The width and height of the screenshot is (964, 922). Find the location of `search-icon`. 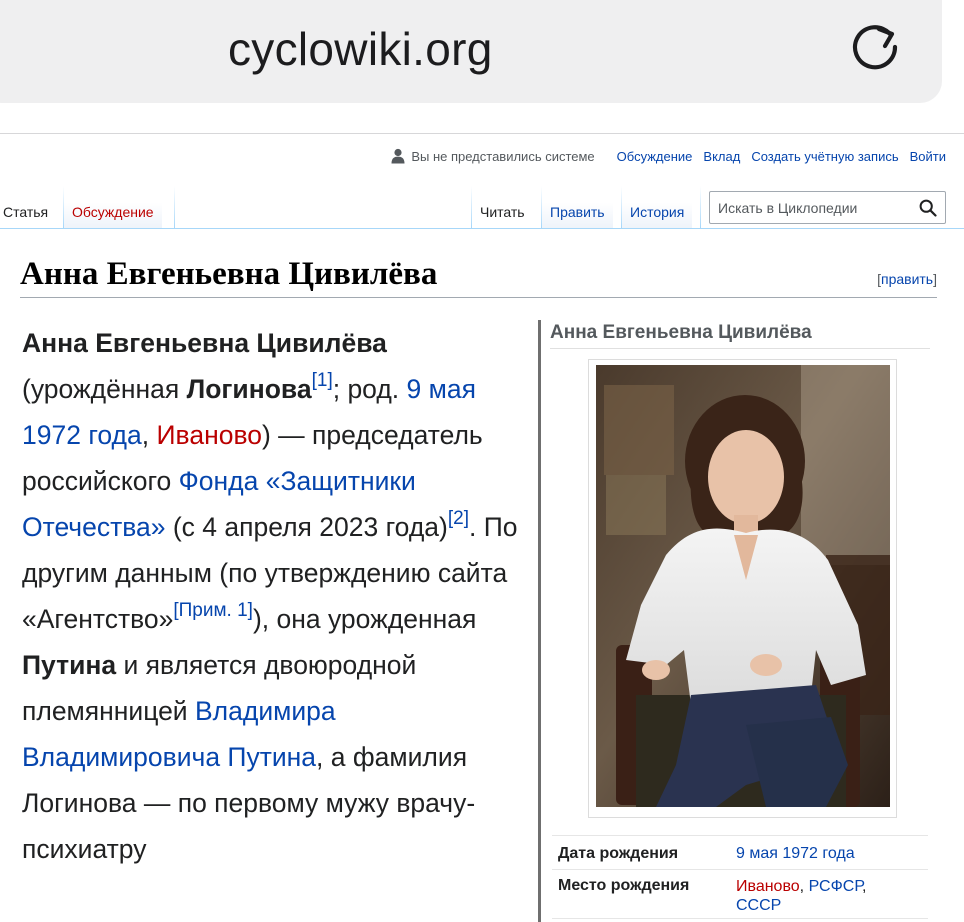

search-icon is located at coordinates (928, 208).